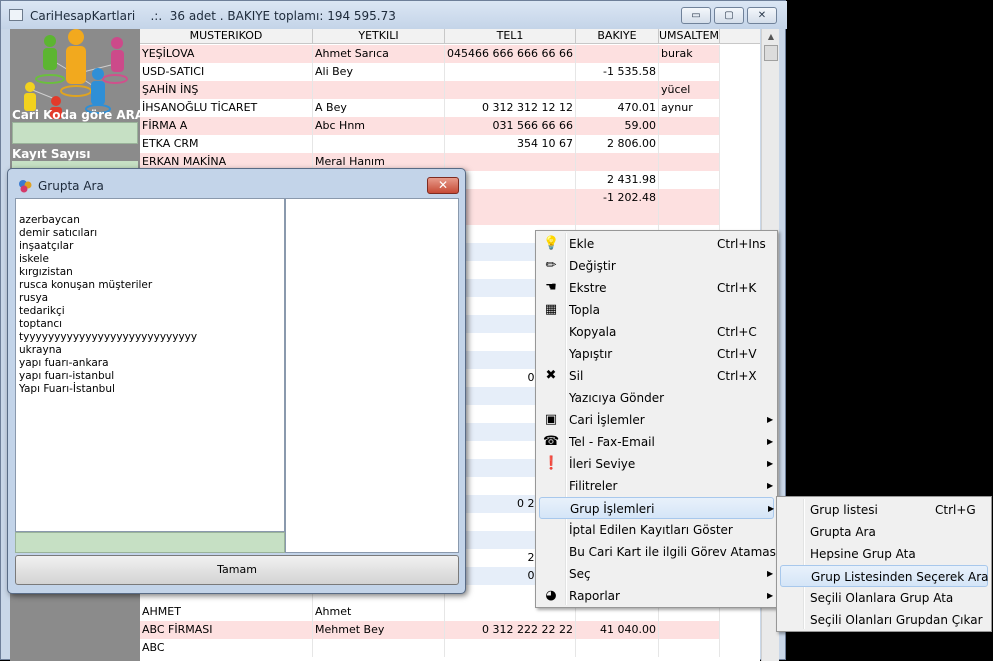  Describe the element at coordinates (75, 133) in the screenshot. I see `search-by-code-input` at that location.